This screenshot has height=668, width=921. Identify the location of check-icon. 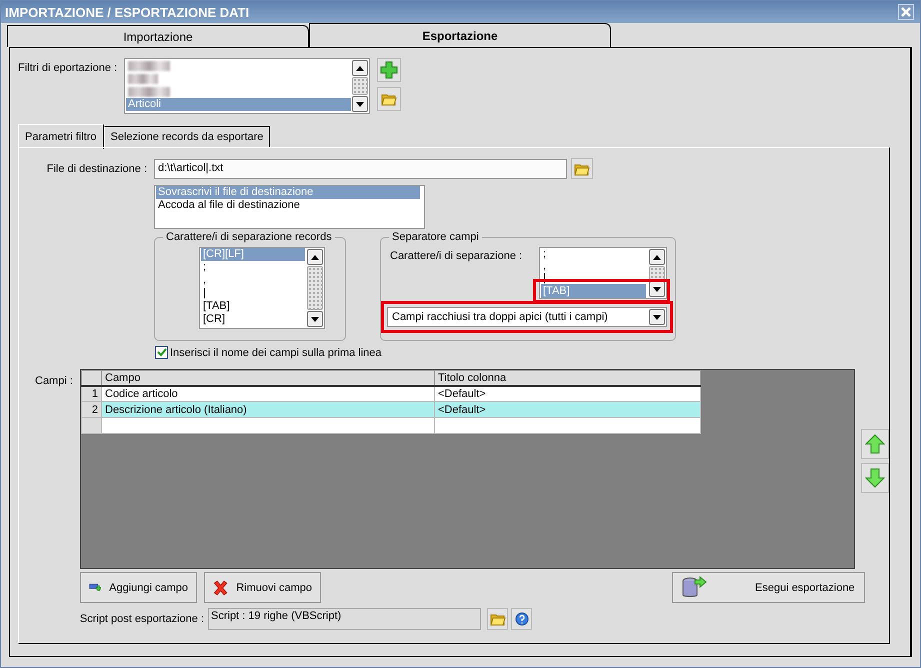
(161, 352).